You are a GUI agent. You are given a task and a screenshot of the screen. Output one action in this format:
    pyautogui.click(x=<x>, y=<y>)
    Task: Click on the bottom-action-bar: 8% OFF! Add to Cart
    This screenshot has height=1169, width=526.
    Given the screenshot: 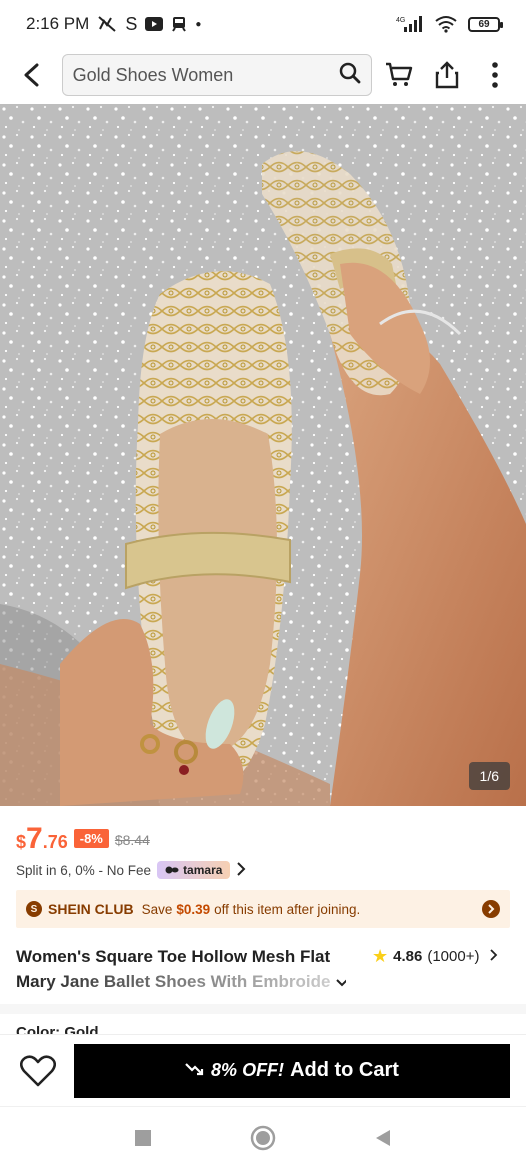 What is the action you would take?
    pyautogui.click(x=263, y=1070)
    